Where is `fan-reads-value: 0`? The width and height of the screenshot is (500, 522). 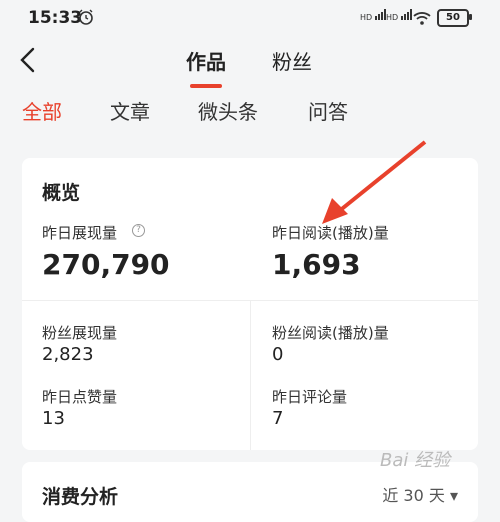 fan-reads-value: 0 is located at coordinates (278, 354).